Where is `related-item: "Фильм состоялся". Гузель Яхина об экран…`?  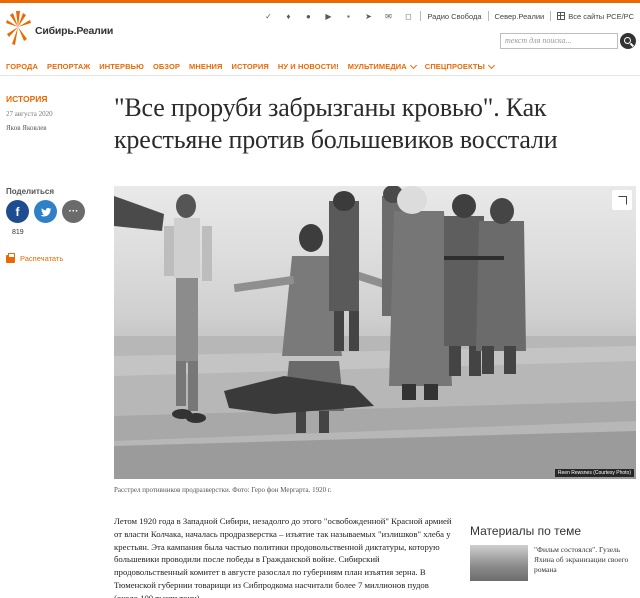
related-item: "Фильм состоялся". Гузель Яхина об экран… is located at coordinates (553, 563).